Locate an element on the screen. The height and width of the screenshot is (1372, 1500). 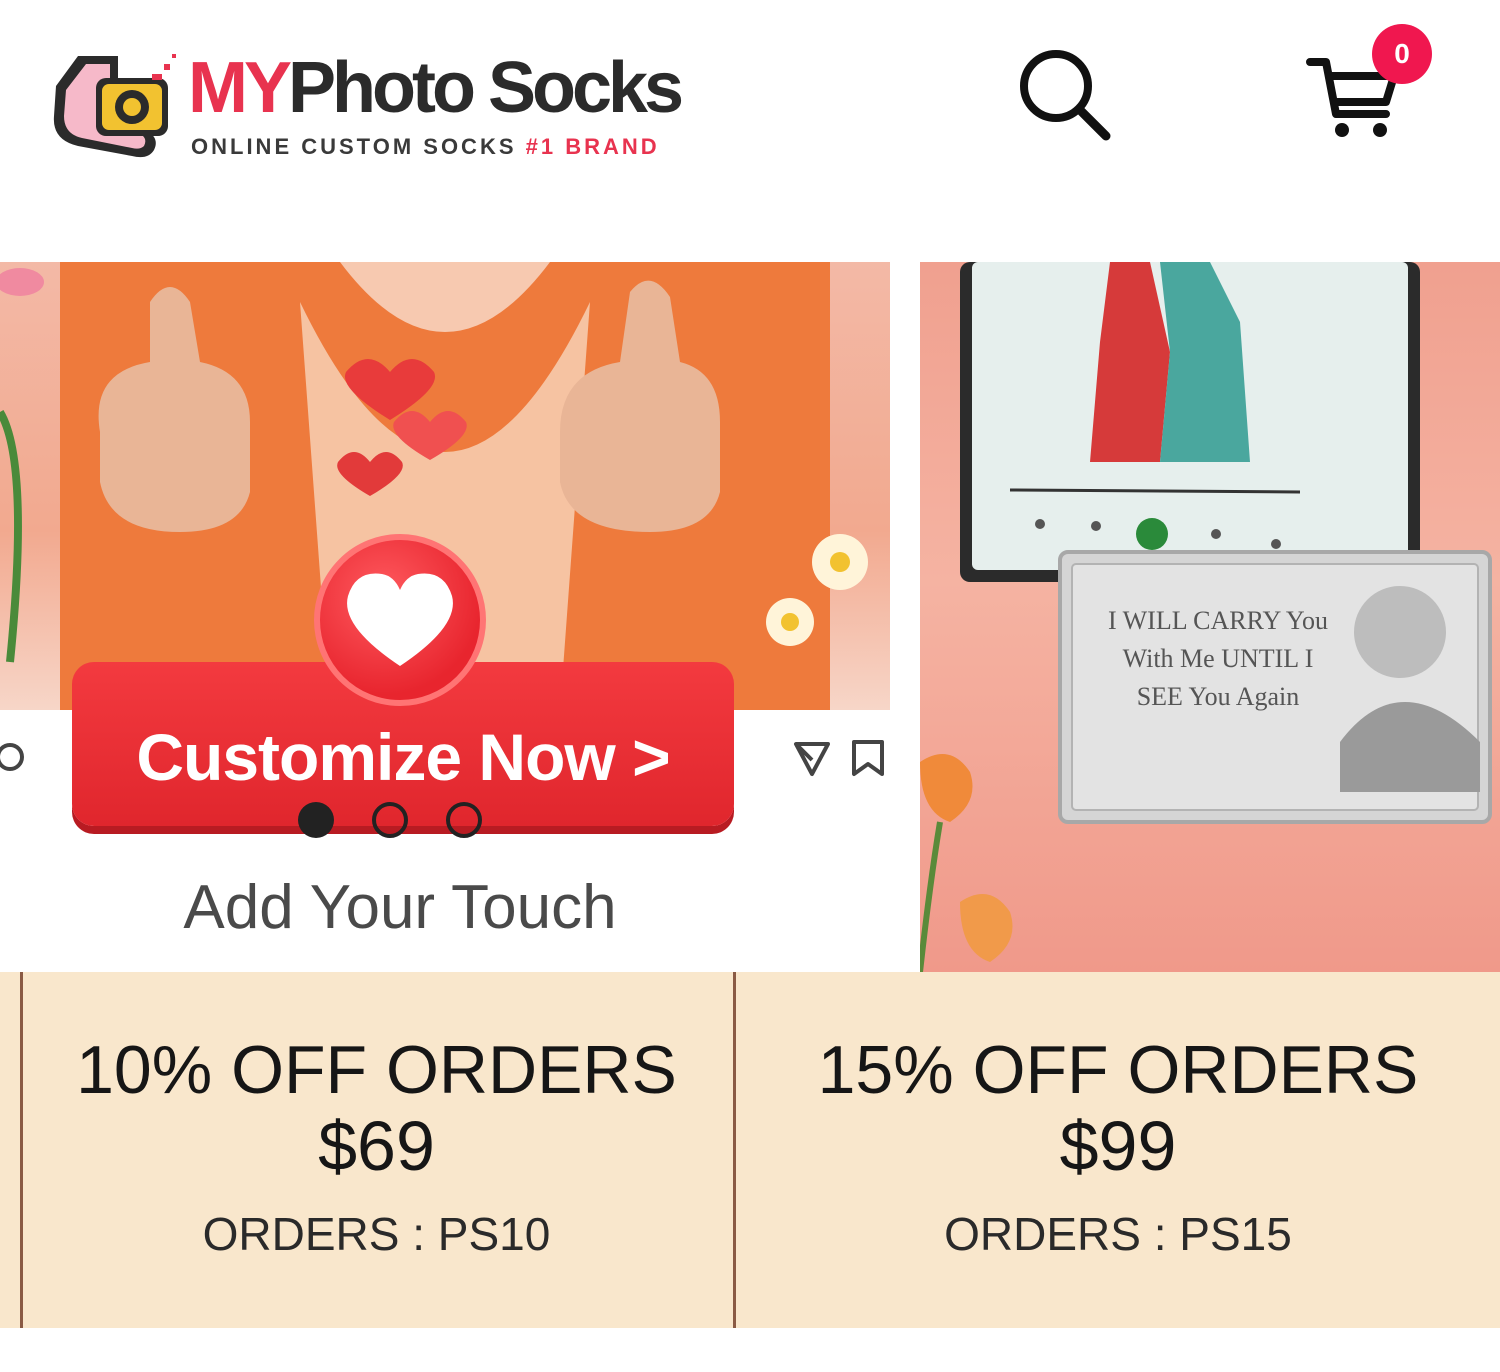
banner-subtitle: Add Your Touch is located at coordinates (400, 907).